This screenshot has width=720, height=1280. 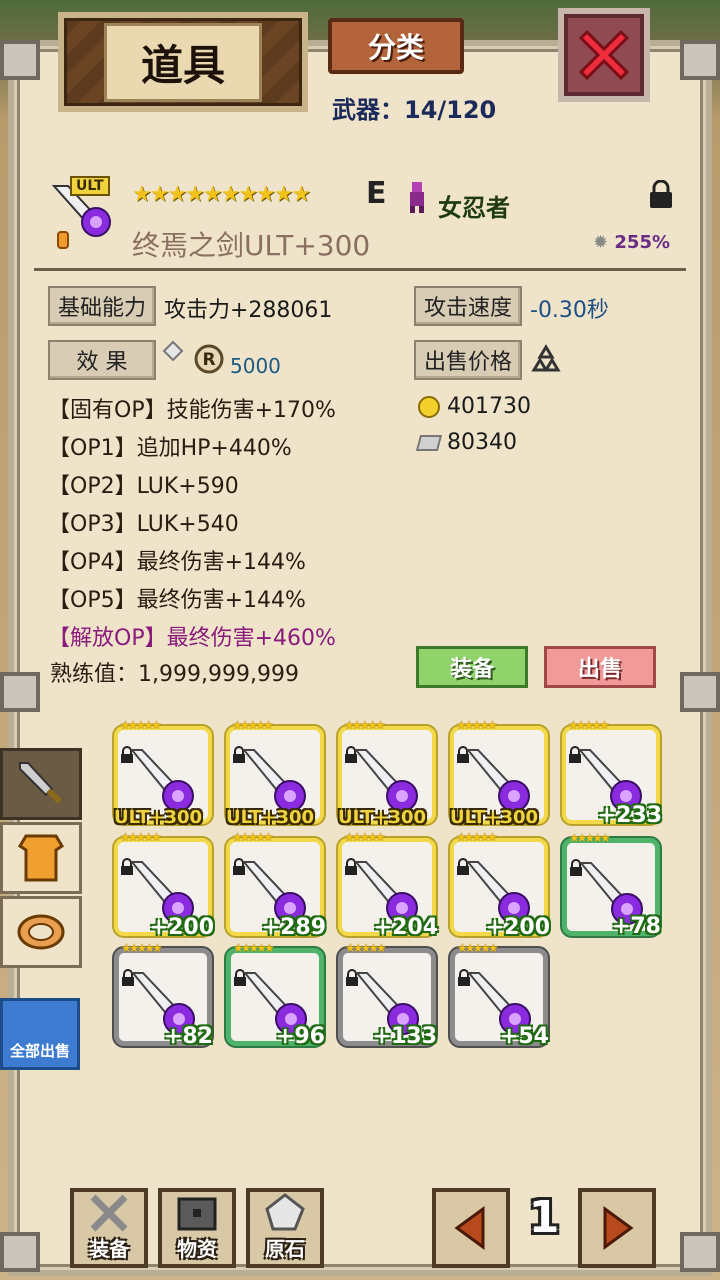 I want to click on page-number: 1, so click(x=544, y=1217).